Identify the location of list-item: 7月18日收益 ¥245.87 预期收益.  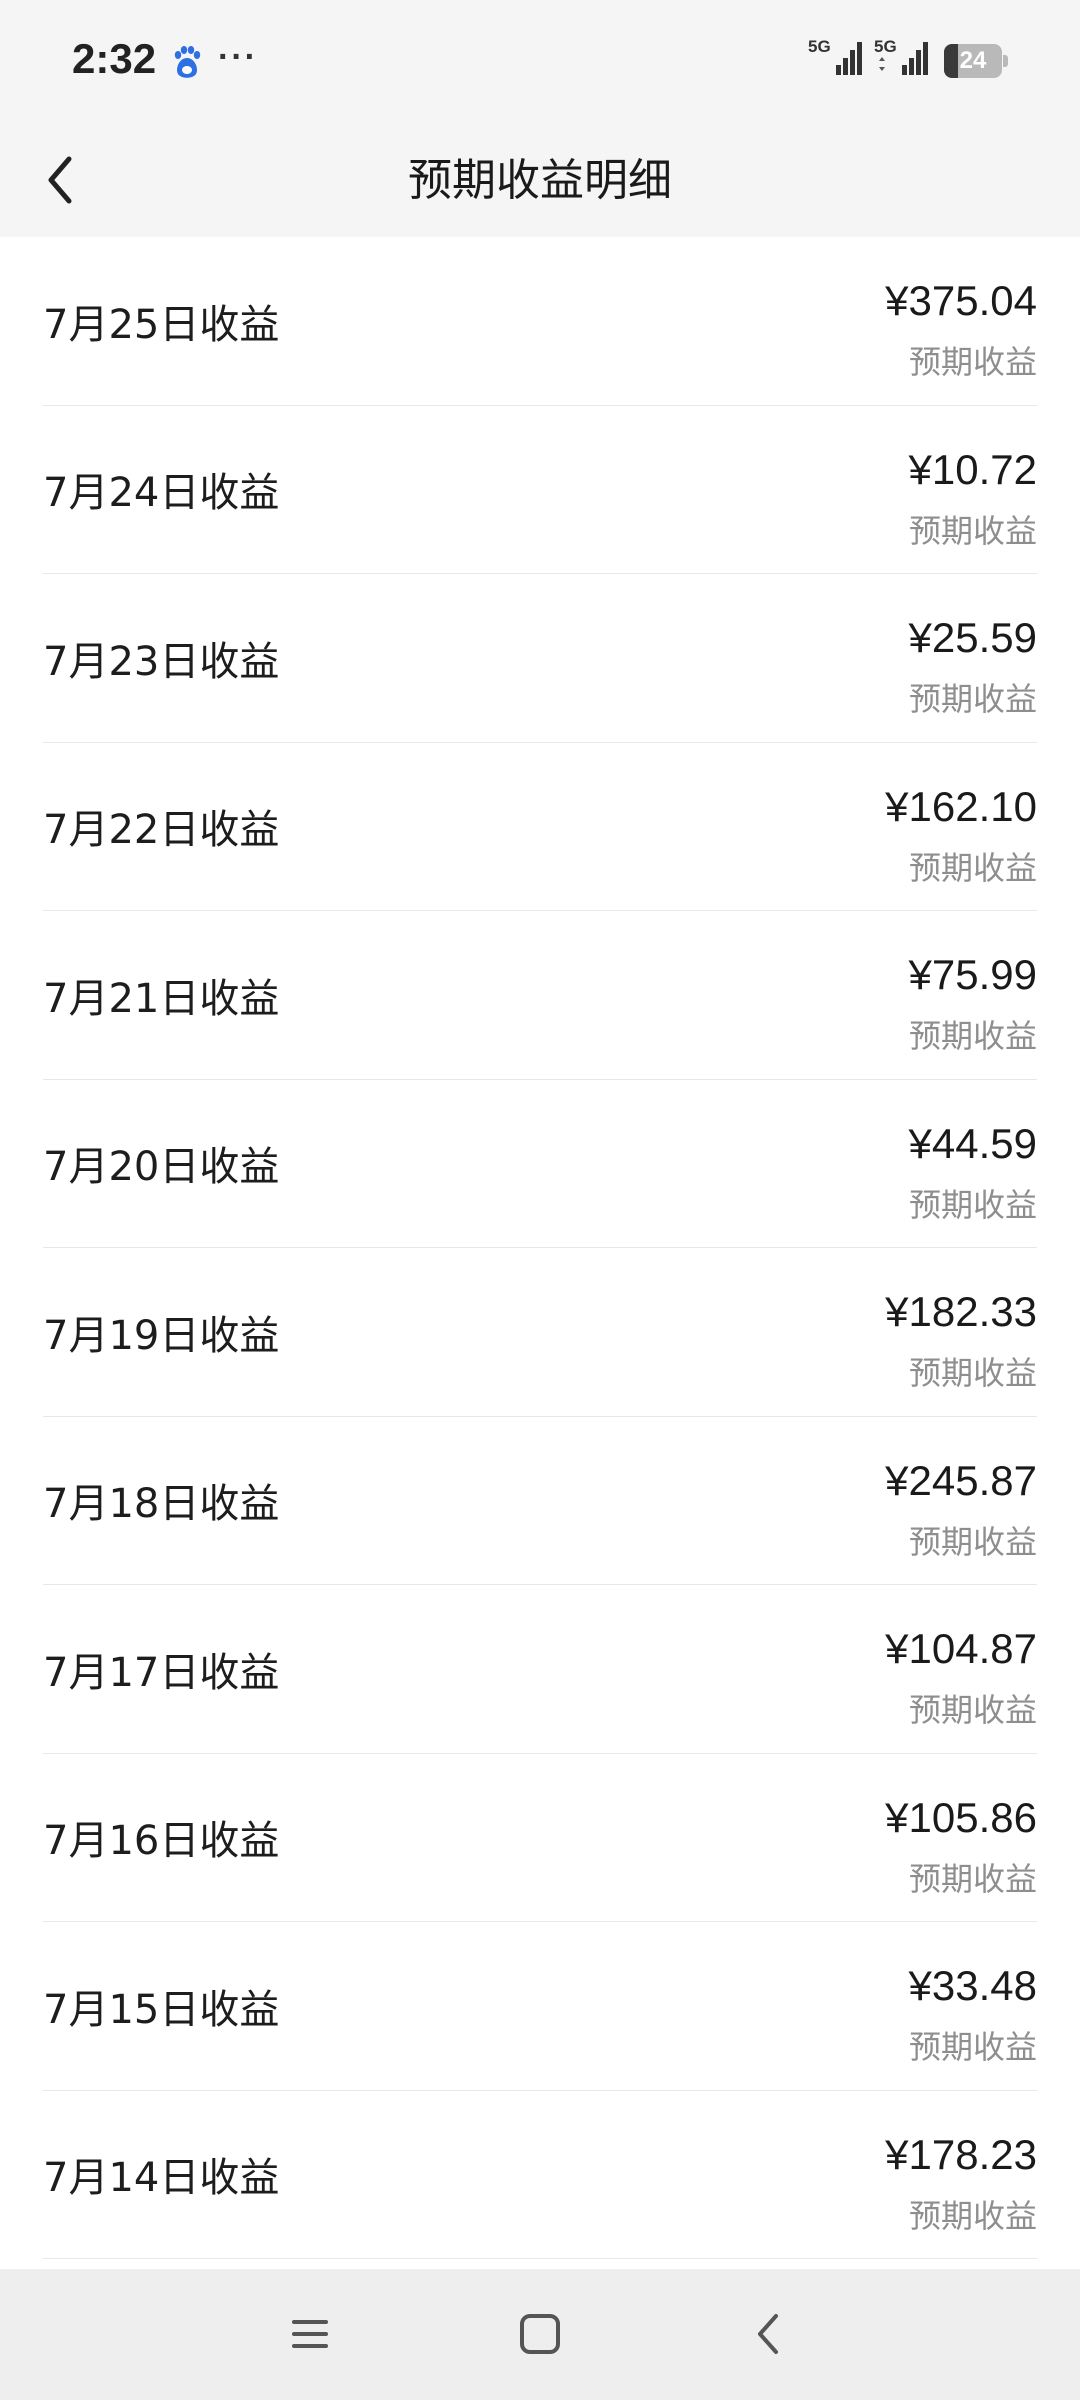
(540, 1501).